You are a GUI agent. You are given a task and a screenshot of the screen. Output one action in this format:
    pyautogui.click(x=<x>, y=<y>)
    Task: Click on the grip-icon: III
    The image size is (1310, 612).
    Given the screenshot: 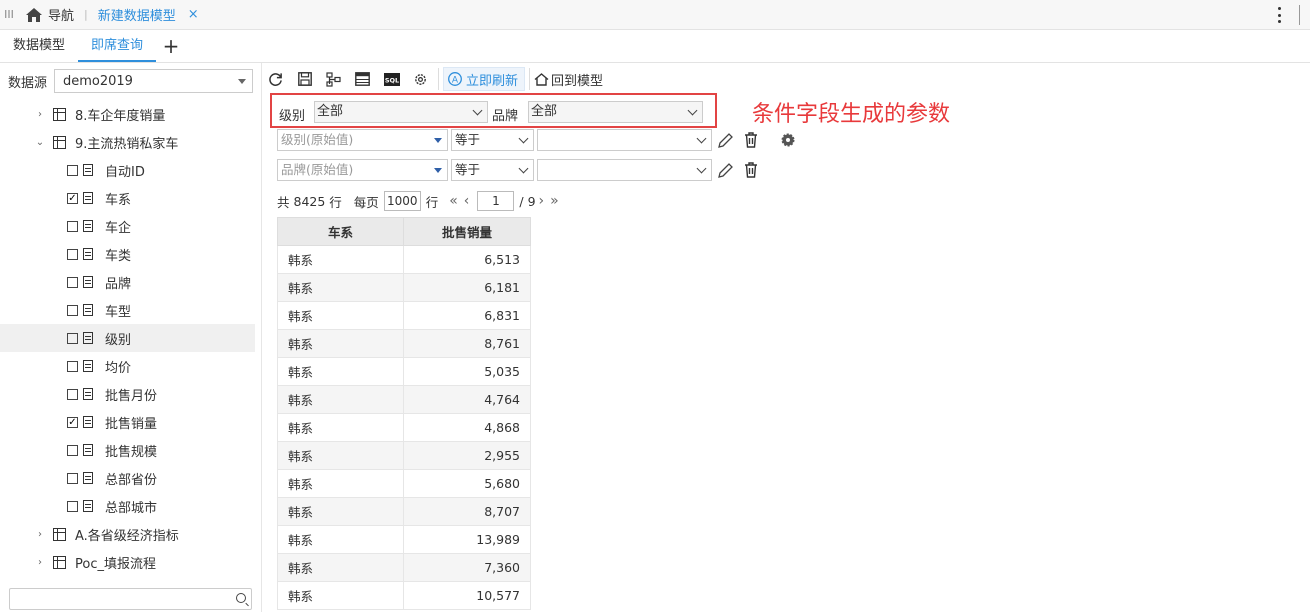 What is the action you would take?
    pyautogui.click(x=9, y=14)
    